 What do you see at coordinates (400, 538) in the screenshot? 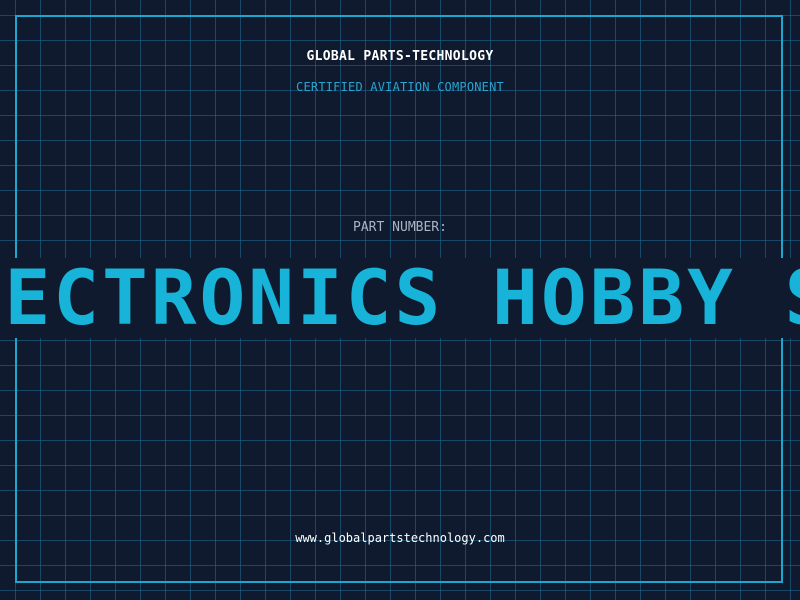
I see `website-url: www.globalpartstechnology.com` at bounding box center [400, 538].